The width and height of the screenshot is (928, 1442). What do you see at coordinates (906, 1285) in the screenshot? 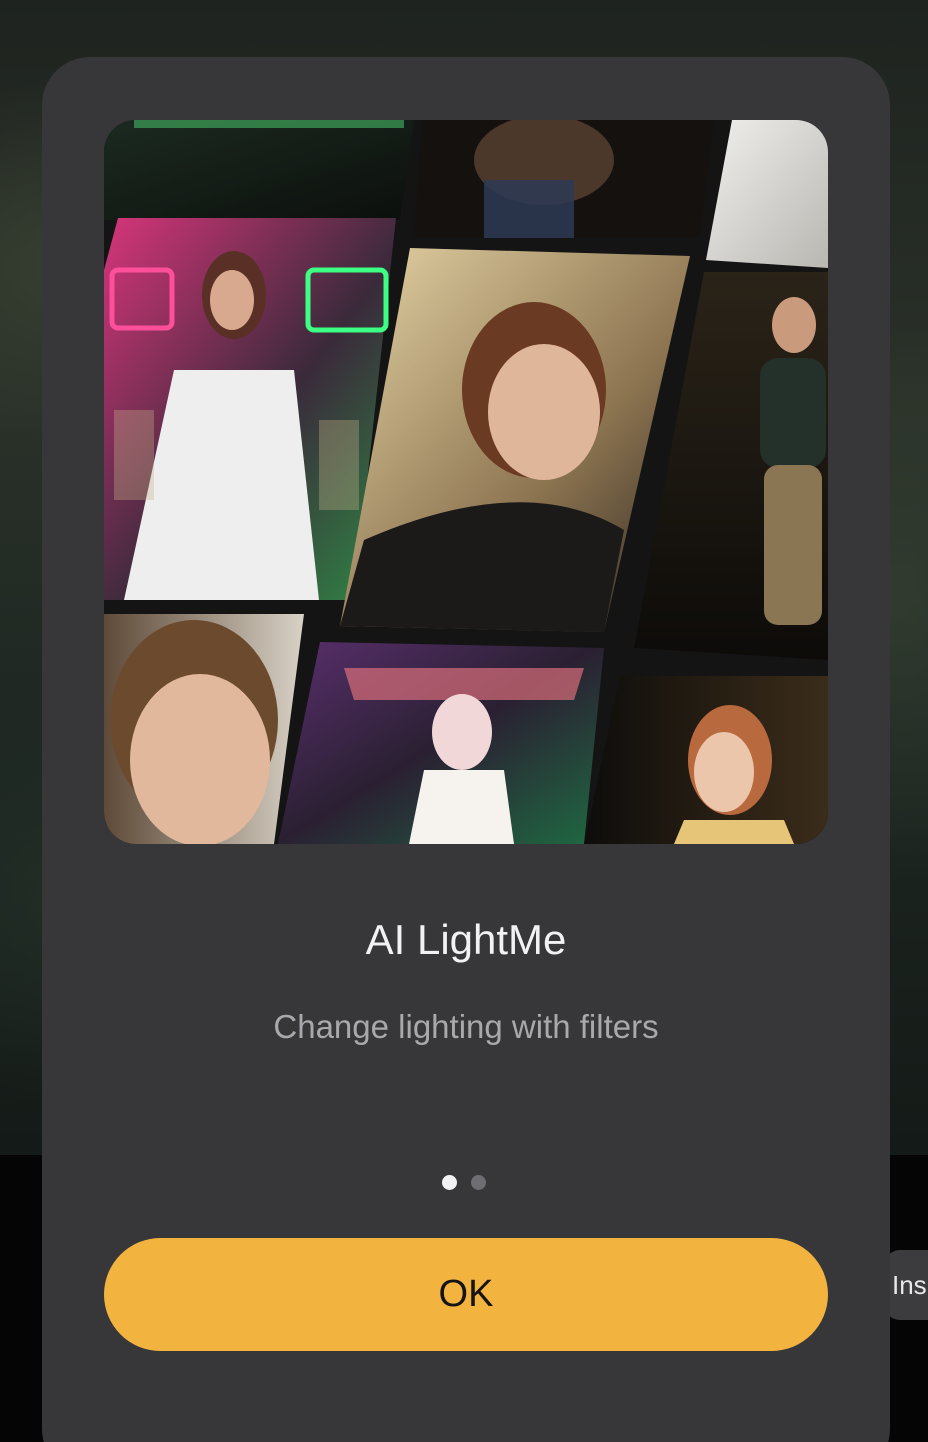
I see `background-partial-button: Ins` at bounding box center [906, 1285].